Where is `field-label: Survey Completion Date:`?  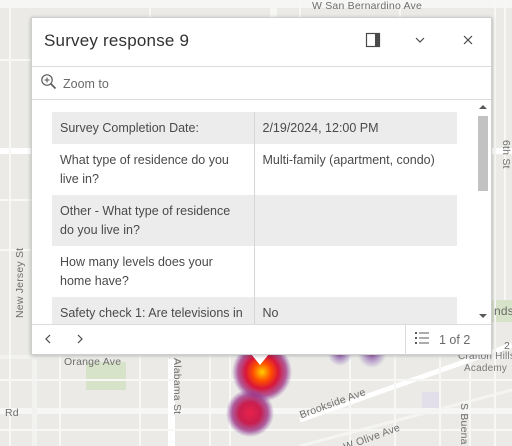
field-label: Survey Completion Date: is located at coordinates (153, 128).